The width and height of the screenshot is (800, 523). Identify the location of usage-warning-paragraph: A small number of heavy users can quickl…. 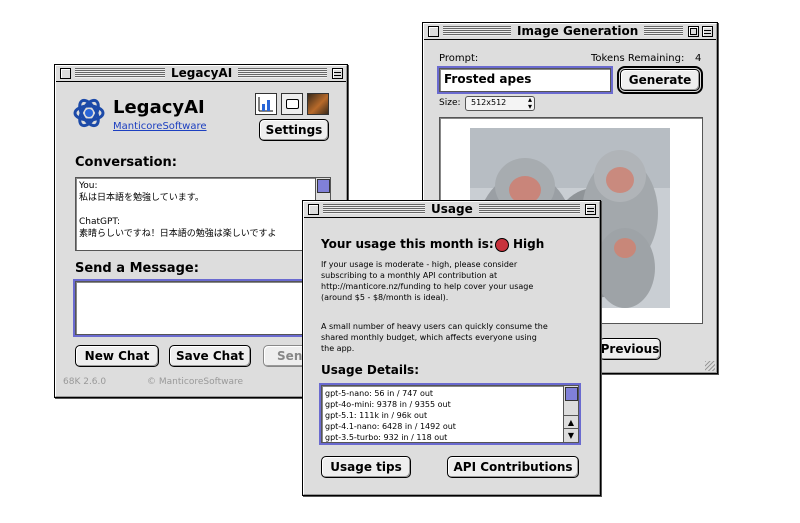
(434, 337).